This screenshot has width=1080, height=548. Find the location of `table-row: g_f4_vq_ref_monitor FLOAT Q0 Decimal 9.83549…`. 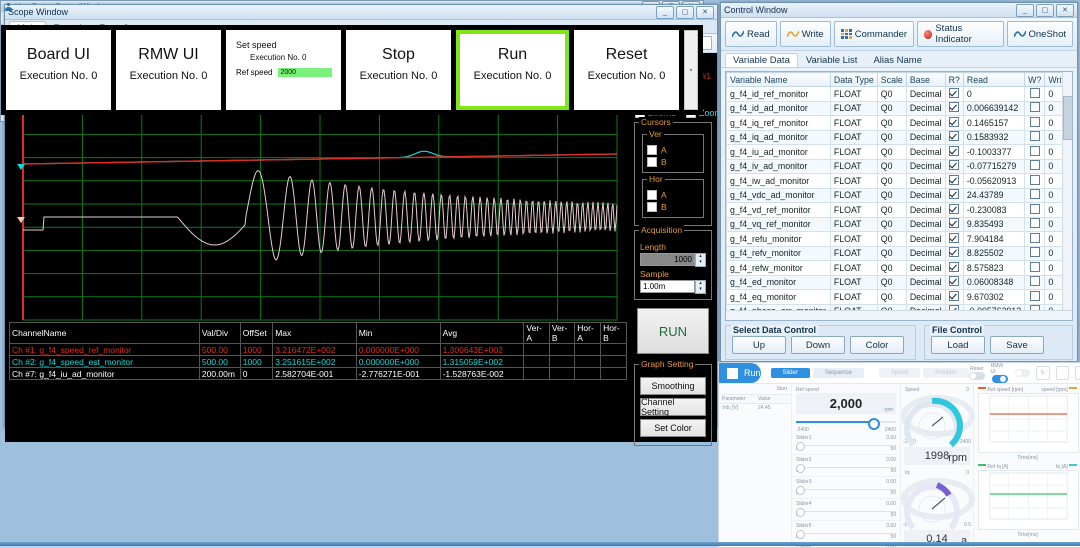

table-row: g_f4_vq_ref_monitor FLOAT Q0 Decimal 9.83549… is located at coordinates (899, 224).